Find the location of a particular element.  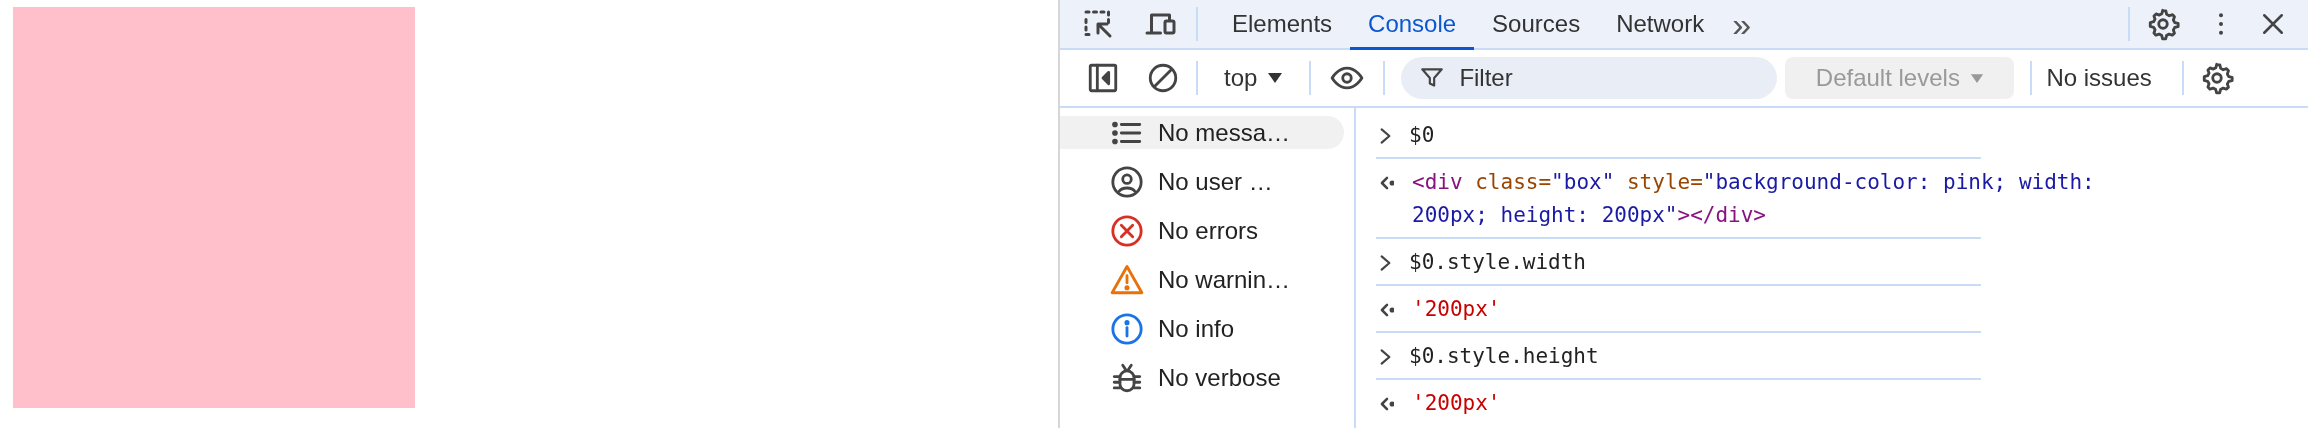

tab: Console is located at coordinates (1412, 25).